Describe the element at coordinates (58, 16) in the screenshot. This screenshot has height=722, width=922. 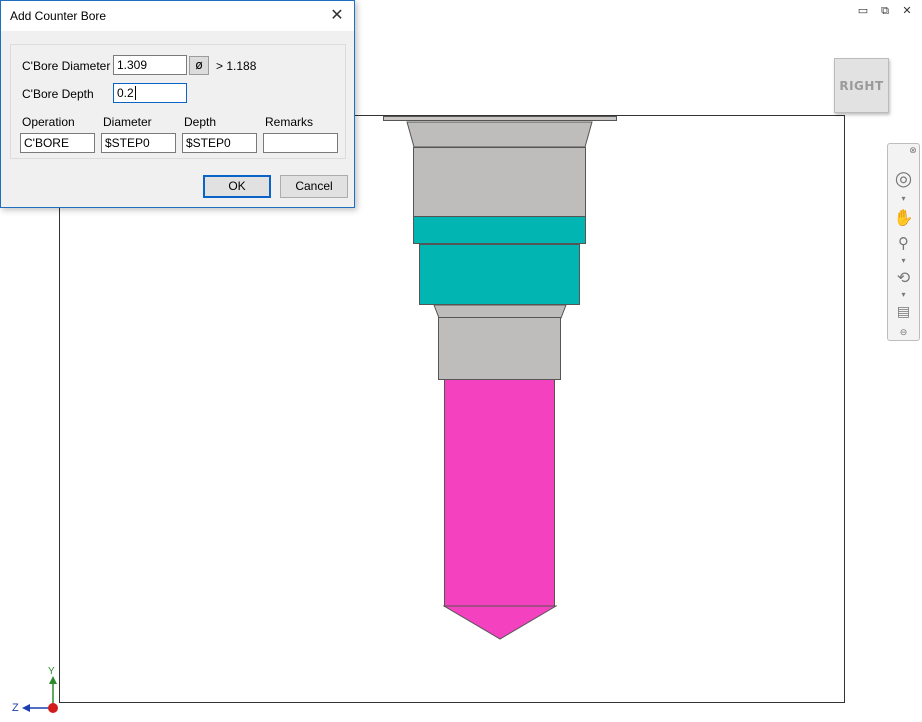
I see `dialog-title: Add Counter Bore` at that location.